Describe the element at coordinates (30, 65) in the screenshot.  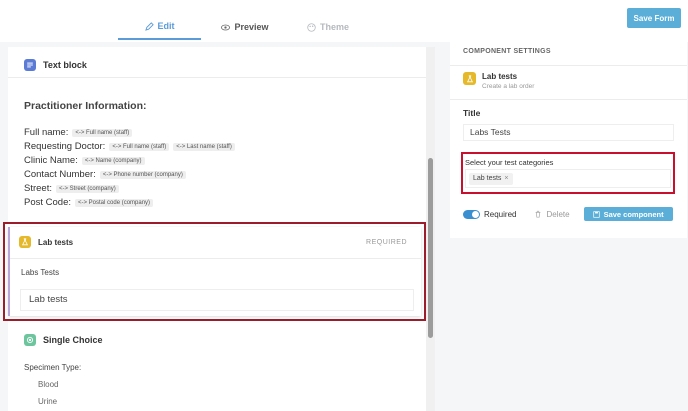
I see `text-block-icon` at that location.